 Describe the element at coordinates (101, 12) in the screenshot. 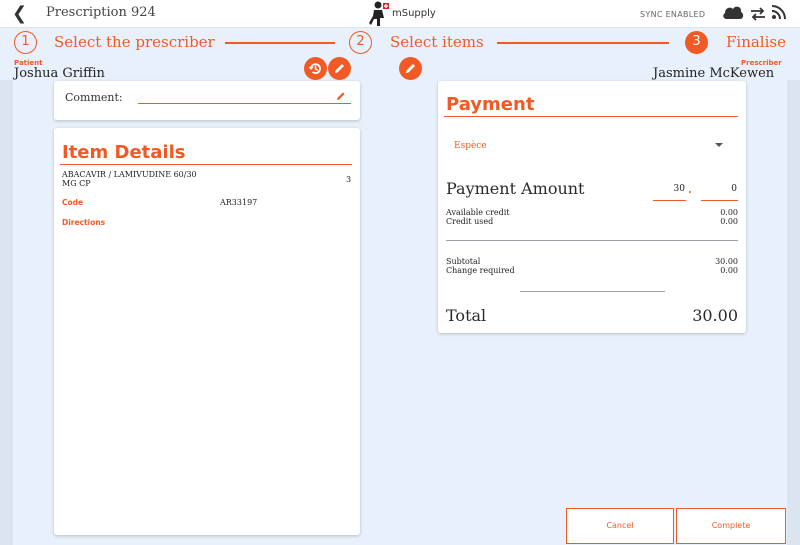

I see `page-title: Prescription 924` at that location.